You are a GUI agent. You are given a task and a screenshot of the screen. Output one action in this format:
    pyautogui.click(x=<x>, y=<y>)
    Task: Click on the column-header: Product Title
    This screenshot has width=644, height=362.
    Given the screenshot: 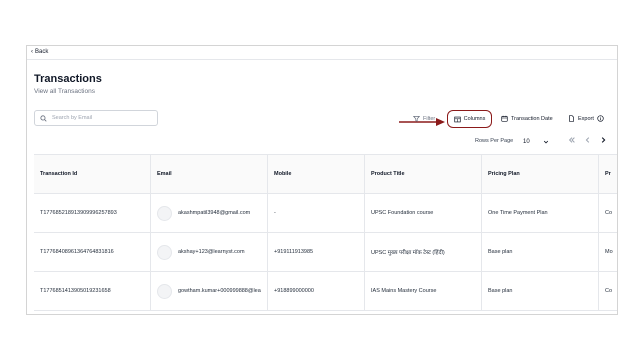 What is the action you would take?
    pyautogui.click(x=423, y=174)
    